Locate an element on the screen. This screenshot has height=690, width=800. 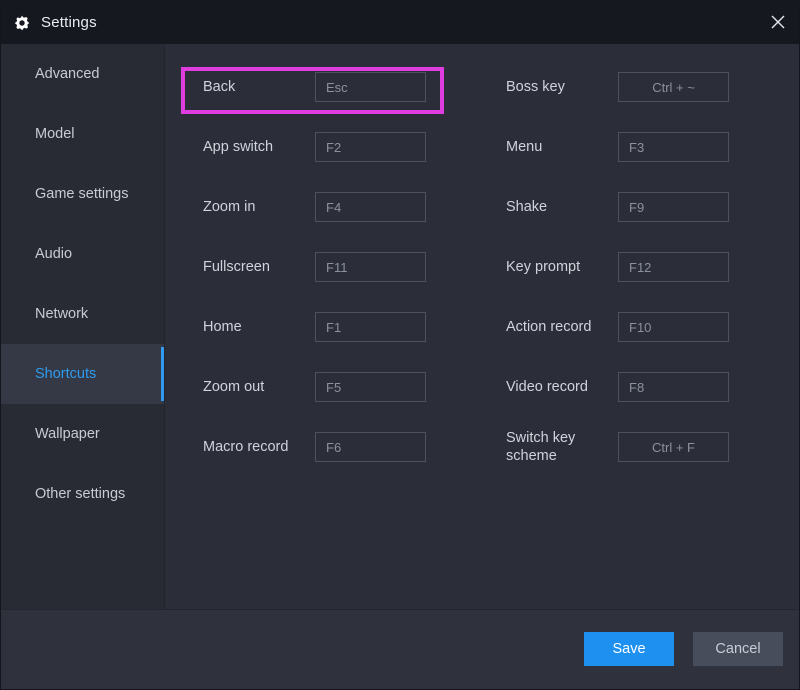
shortcut-row-switch-key-scheme: Switch key scheme Ctrl + F is located at coordinates (617, 447).